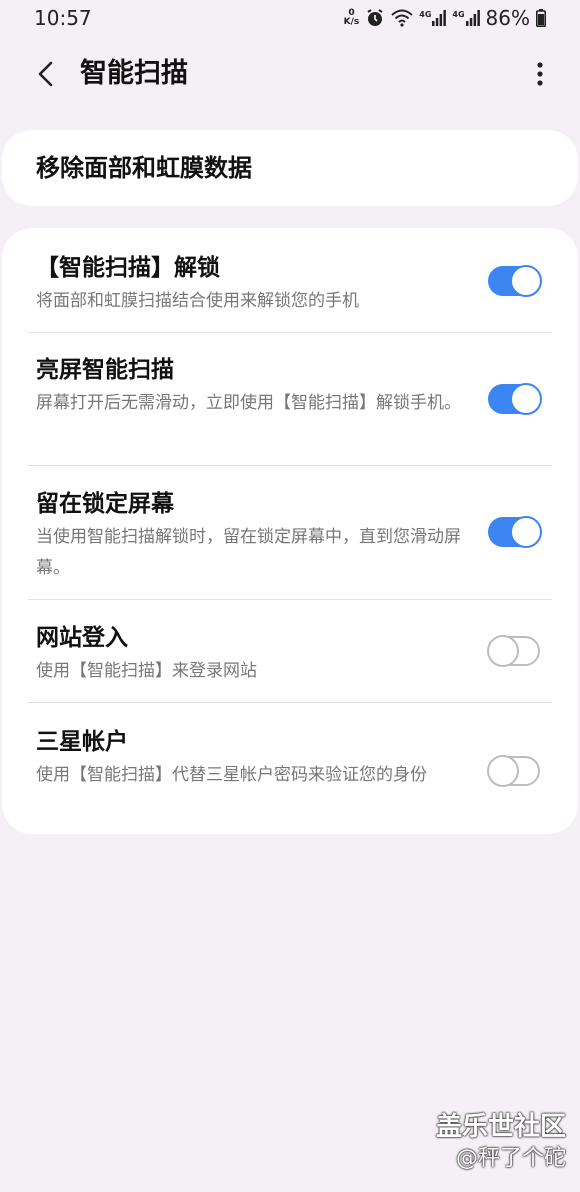 The width and height of the screenshot is (580, 1192). Describe the element at coordinates (290, 659) in the screenshot. I see `setting-row-web-sign-in: 网站登入 使用【智能扫描】来登录网站` at that location.